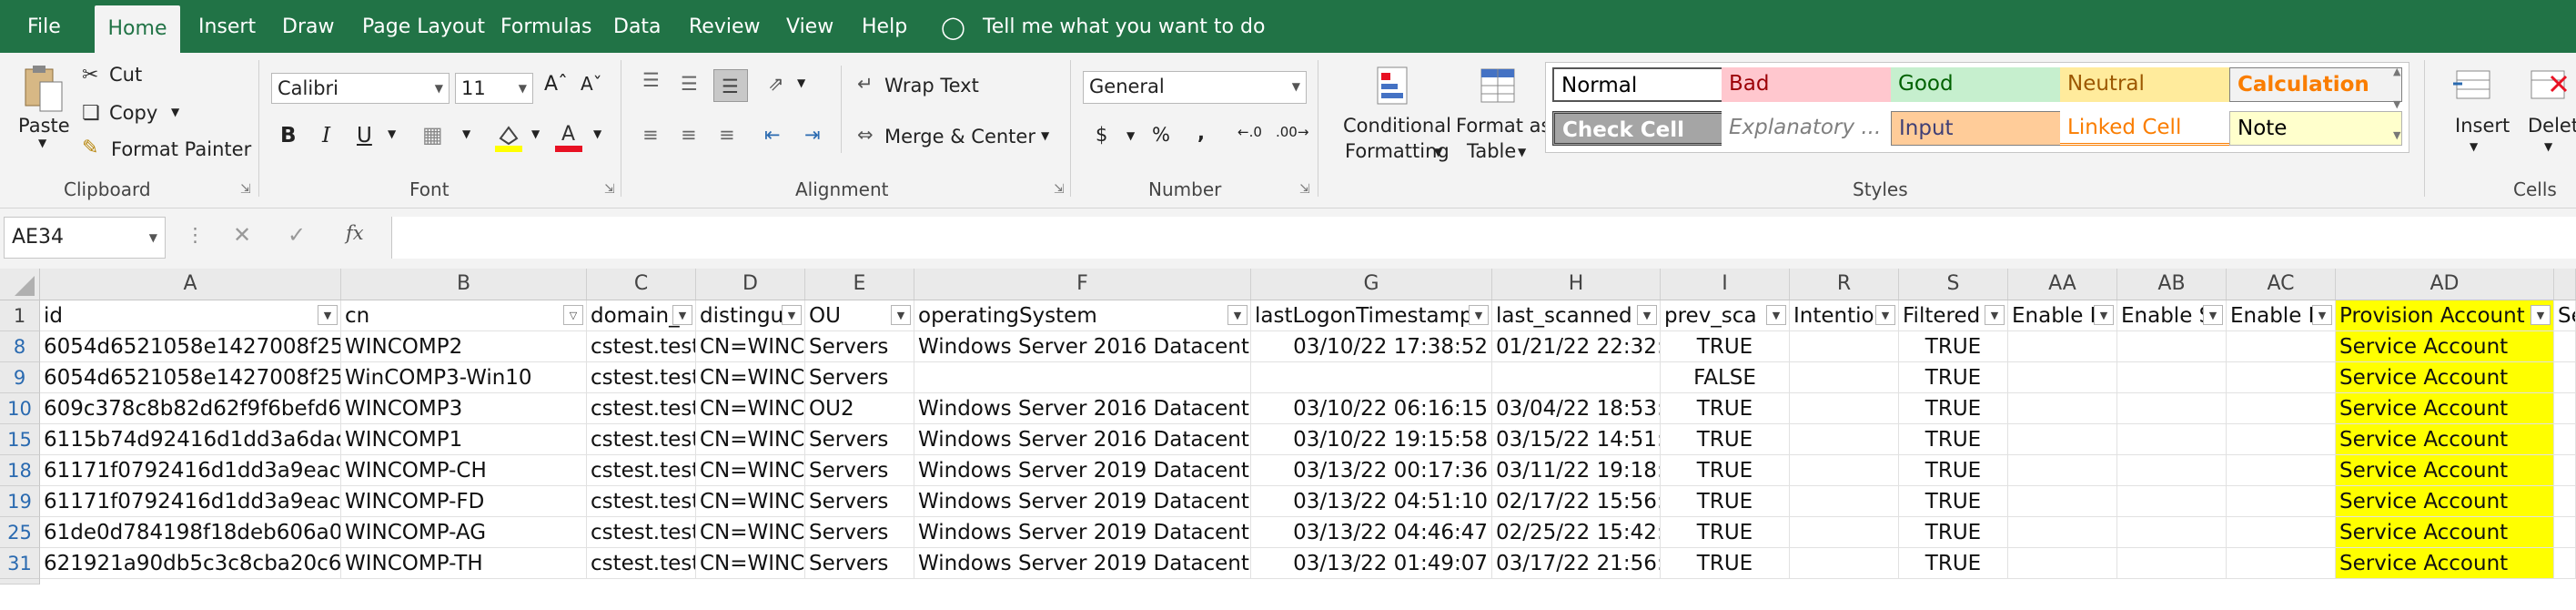 The height and width of the screenshot is (610, 2576). What do you see at coordinates (2445, 315) in the screenshot?
I see `table-header-cell: Provision Account ▼` at bounding box center [2445, 315].